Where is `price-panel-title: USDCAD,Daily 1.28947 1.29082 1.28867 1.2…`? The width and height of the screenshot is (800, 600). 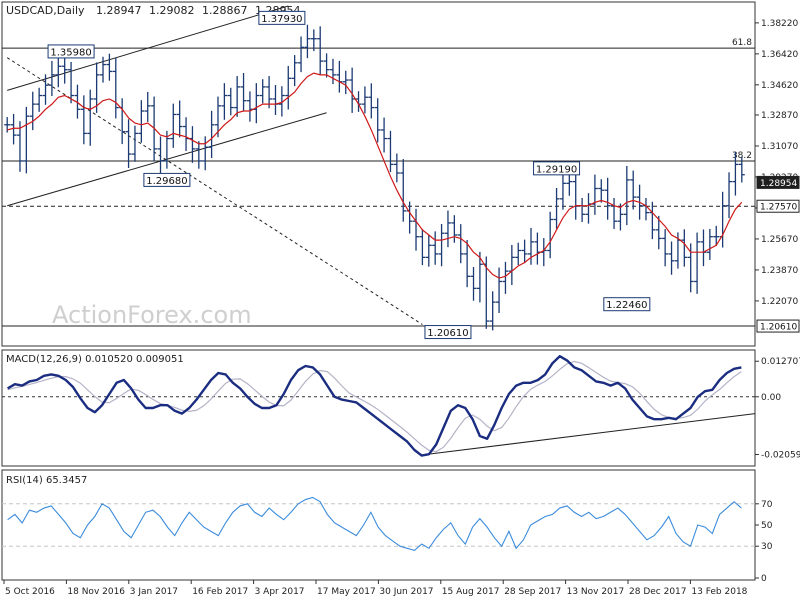 price-panel-title: USDCAD,Daily 1.28947 1.29082 1.28867 1.2… is located at coordinates (153, 10).